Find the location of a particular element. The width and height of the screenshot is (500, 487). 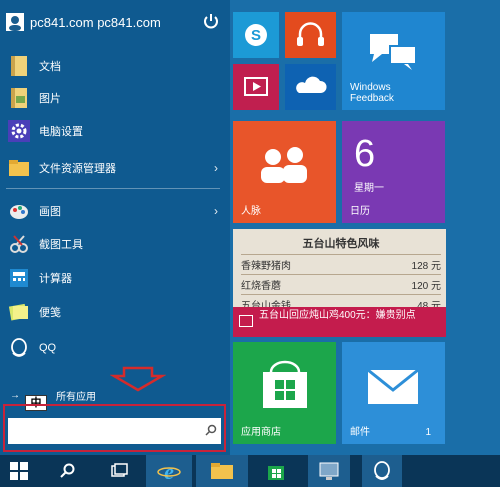

taskbar-file-explorer is located at coordinates (222, 471).